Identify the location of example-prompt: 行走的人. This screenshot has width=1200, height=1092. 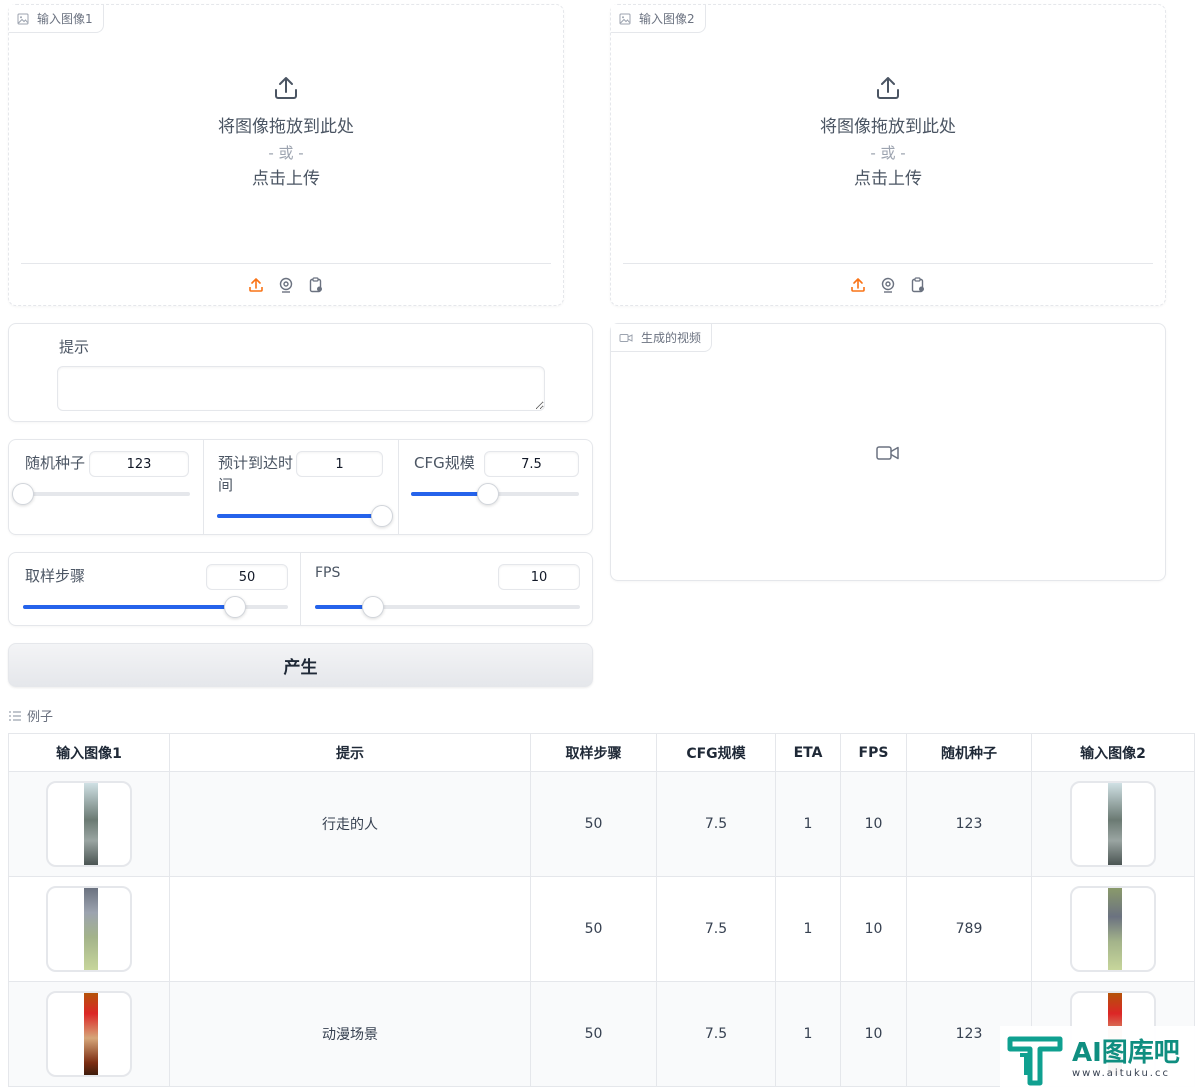
(350, 824).